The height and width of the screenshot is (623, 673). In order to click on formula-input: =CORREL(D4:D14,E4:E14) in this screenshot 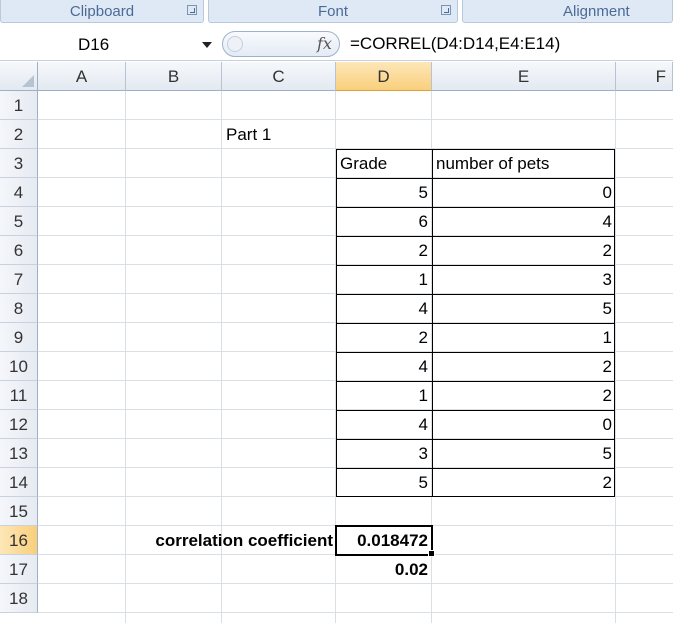, I will do `click(455, 44)`.